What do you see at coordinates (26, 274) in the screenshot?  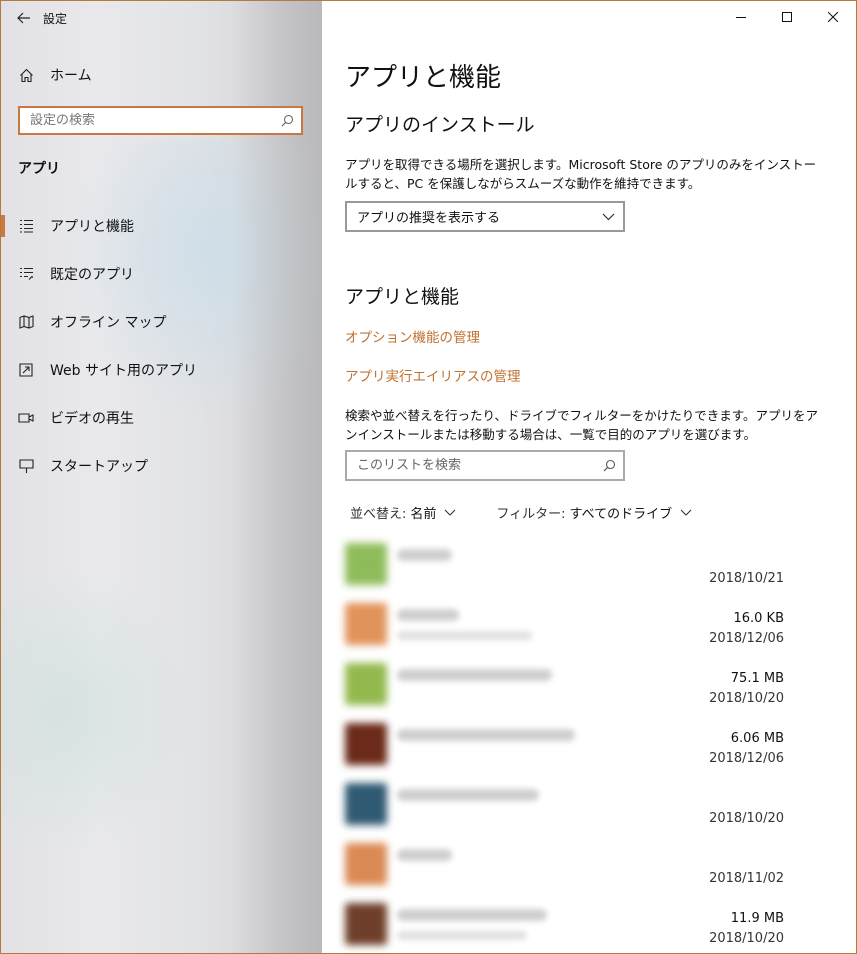 I see `default-apps-icon` at bounding box center [26, 274].